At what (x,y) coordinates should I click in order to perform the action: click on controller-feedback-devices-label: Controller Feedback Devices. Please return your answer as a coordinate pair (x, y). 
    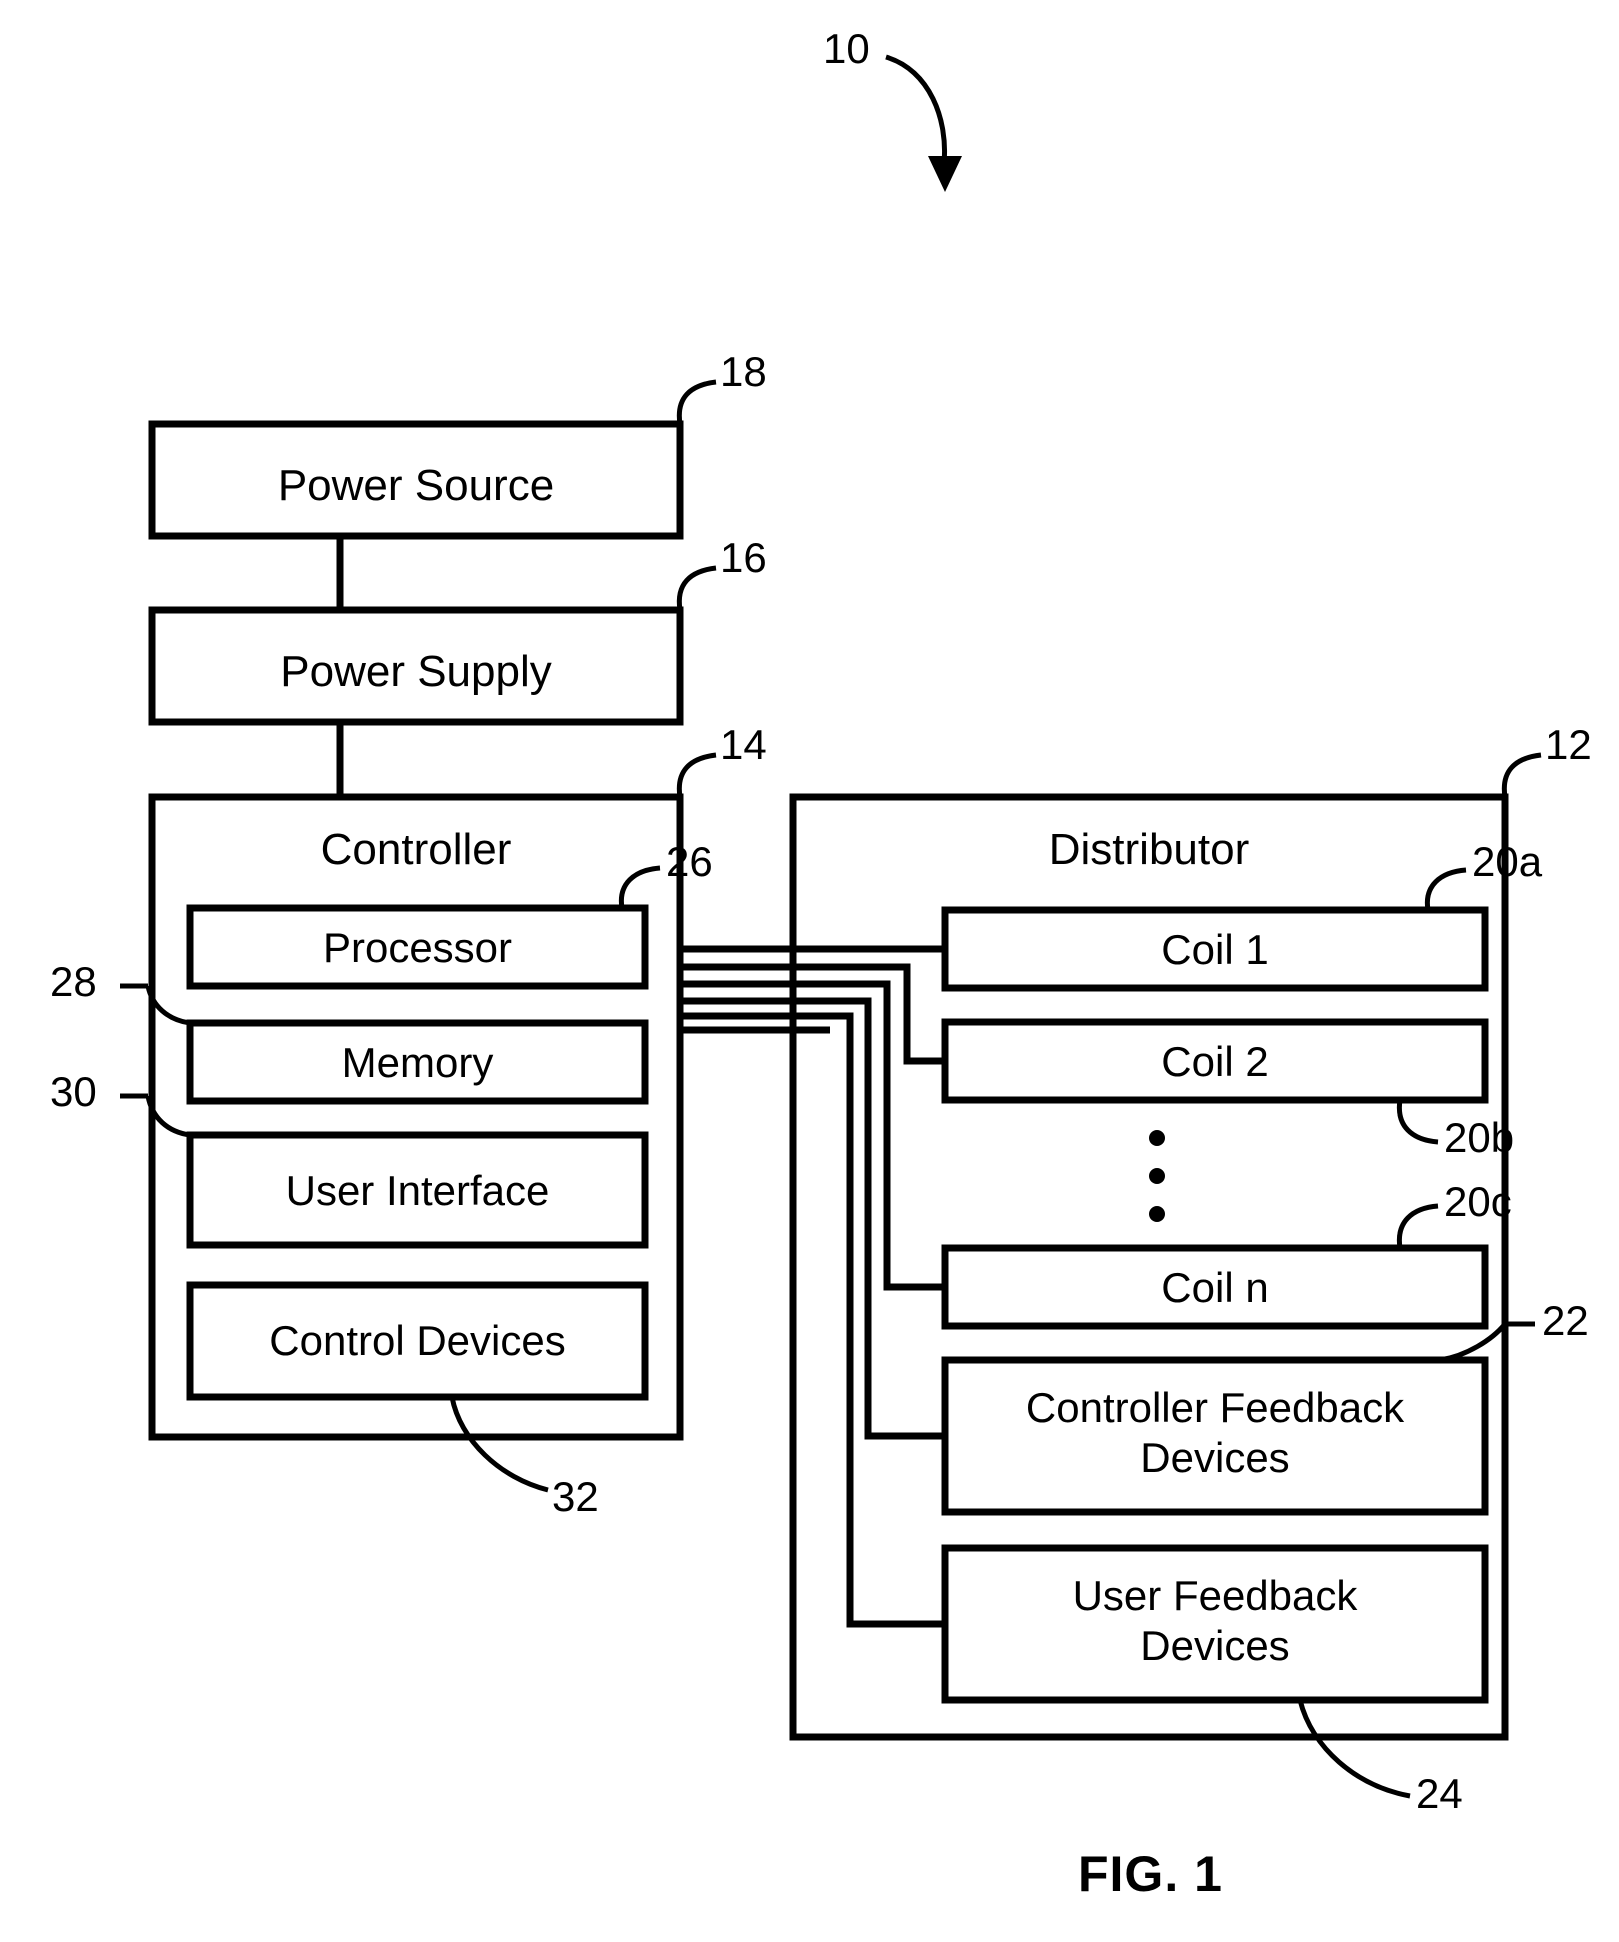
    Looking at the image, I should click on (1215, 1432).